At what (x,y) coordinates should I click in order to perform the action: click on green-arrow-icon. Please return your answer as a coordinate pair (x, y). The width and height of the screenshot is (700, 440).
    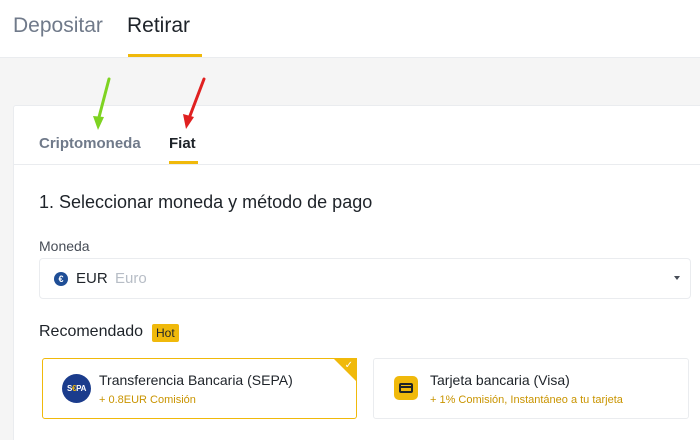
    Looking at the image, I should click on (102, 103).